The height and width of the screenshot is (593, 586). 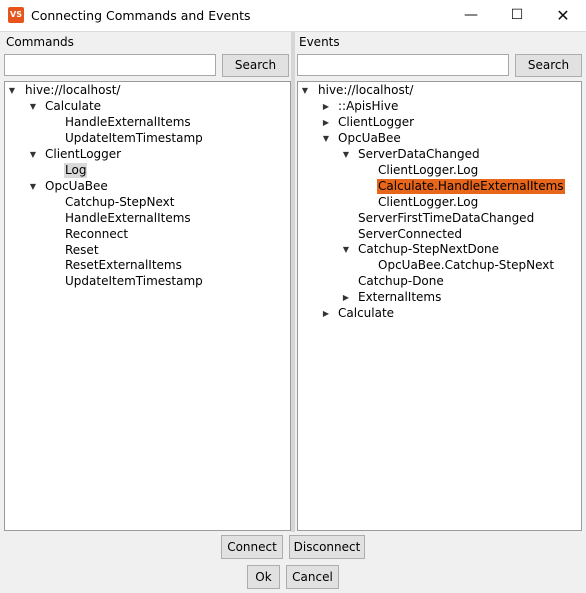 I want to click on commands-label: Commands, so click(x=40, y=42).